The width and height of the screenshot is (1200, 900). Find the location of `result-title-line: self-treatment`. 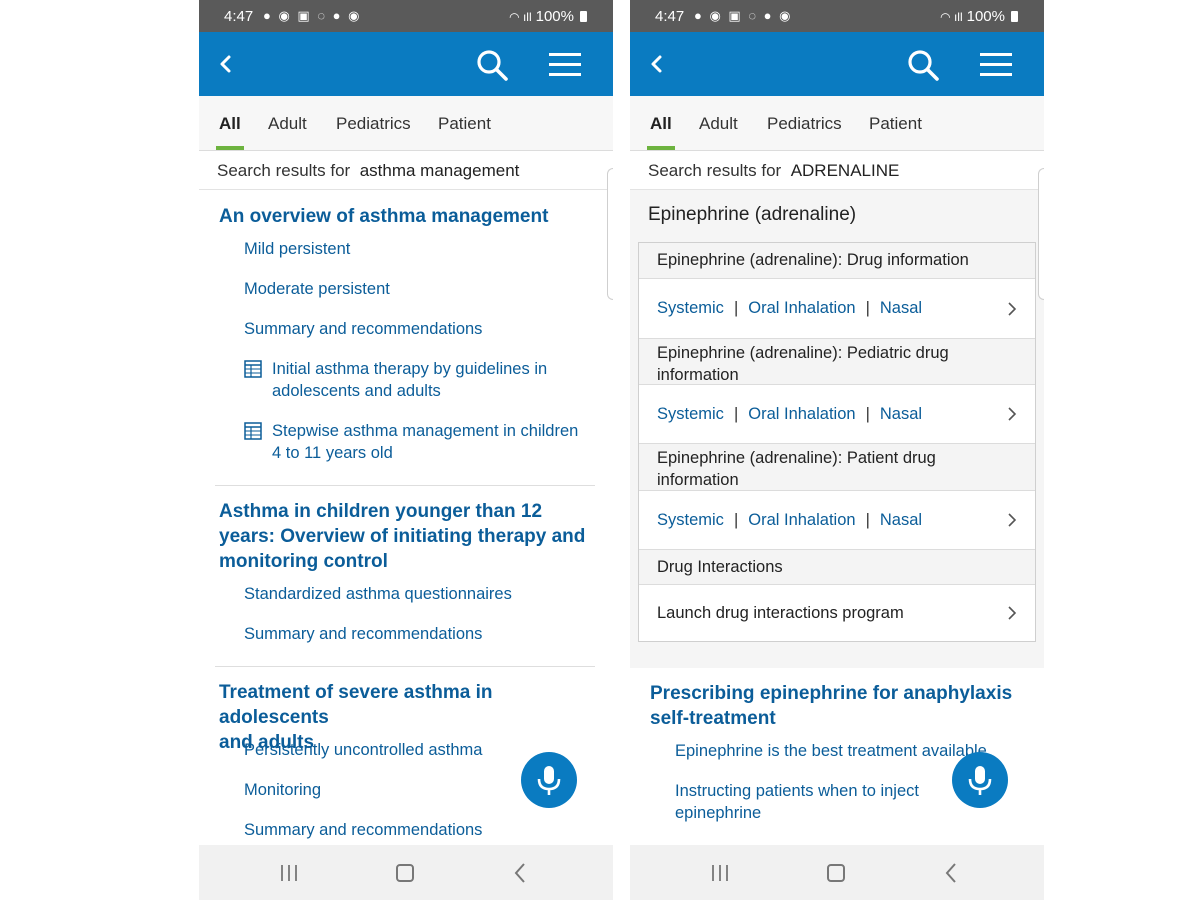

result-title-line: self-treatment is located at coordinates (713, 718).